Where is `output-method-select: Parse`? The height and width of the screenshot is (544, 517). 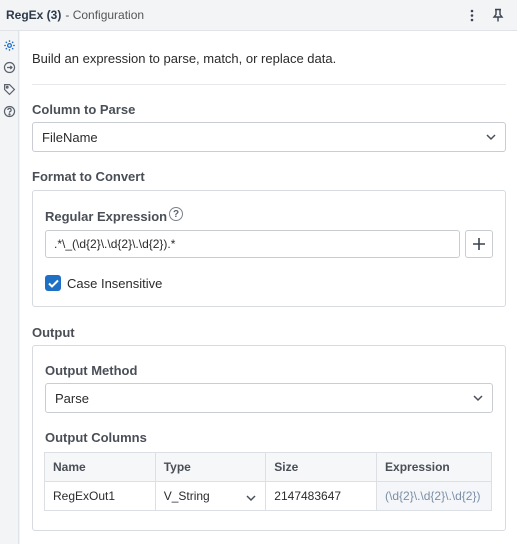 output-method-select: Parse is located at coordinates (269, 398).